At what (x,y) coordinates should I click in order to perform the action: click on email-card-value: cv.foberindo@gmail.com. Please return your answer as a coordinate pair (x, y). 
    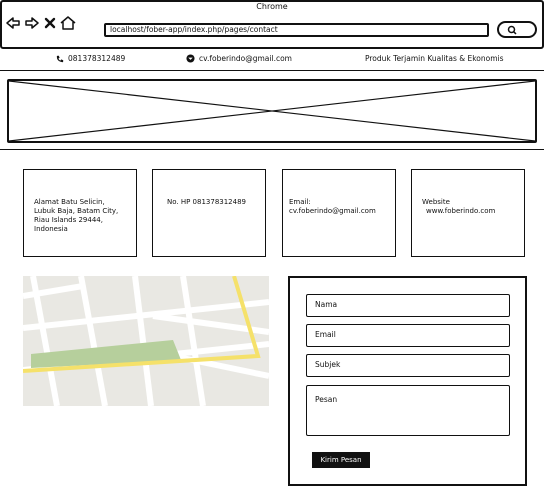
    Looking at the image, I should click on (332, 211).